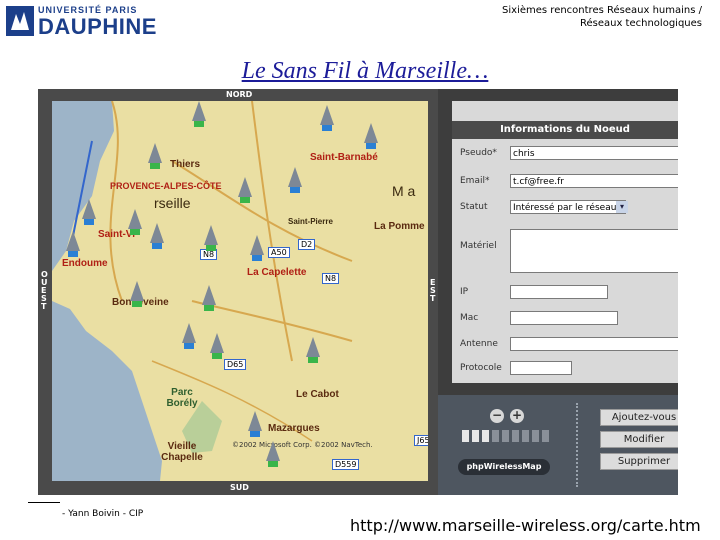 This screenshot has height=540, width=720. I want to click on map-overlay-text: M a, so click(404, 191).